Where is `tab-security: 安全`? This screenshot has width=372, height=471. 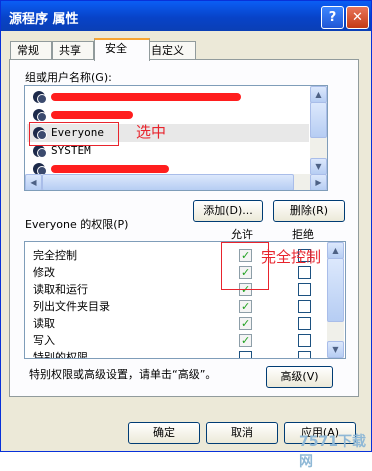 tab-security: 安全 is located at coordinates (122, 49).